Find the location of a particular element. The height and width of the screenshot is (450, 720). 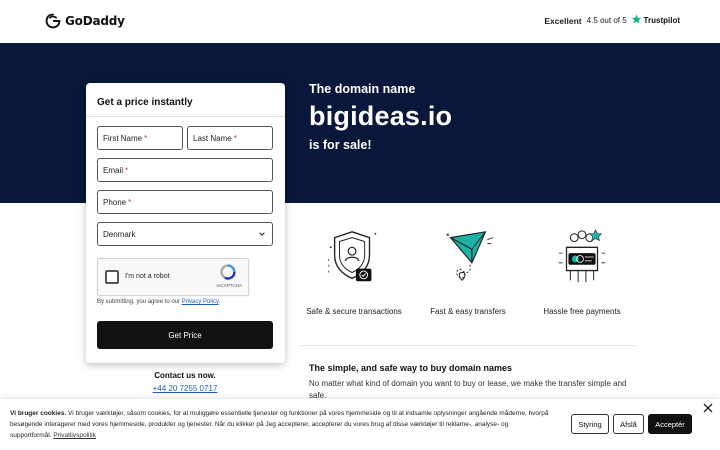

first-name-label: First Name is located at coordinates (123, 138).